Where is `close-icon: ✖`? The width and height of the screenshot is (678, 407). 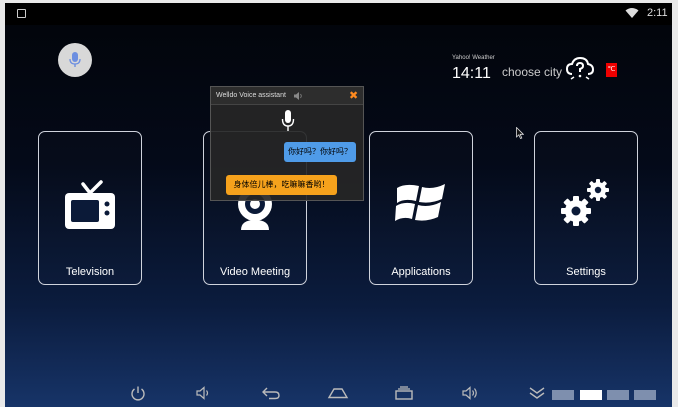
close-icon: ✖ is located at coordinates (353, 95).